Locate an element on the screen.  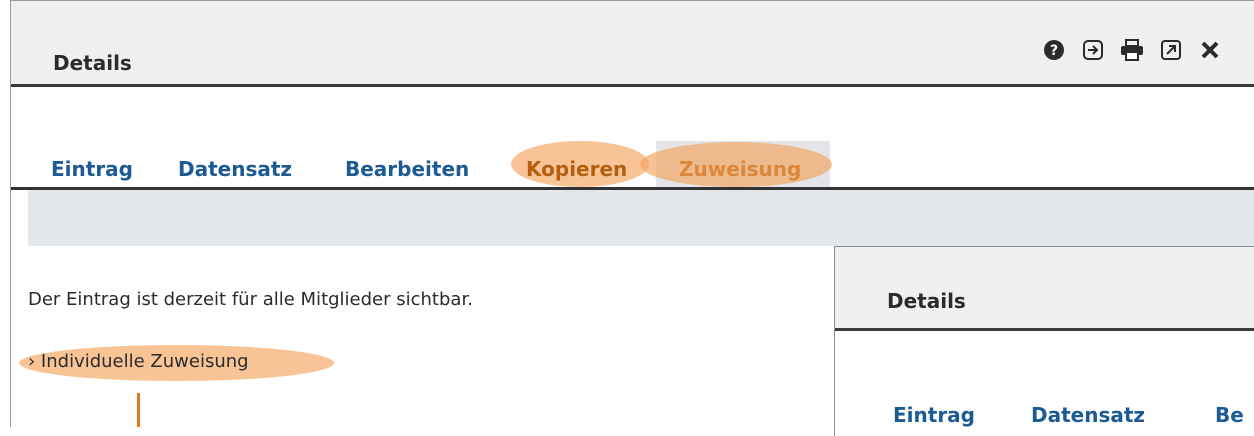
tab-zuweisung: Zuweisung is located at coordinates (743, 164).